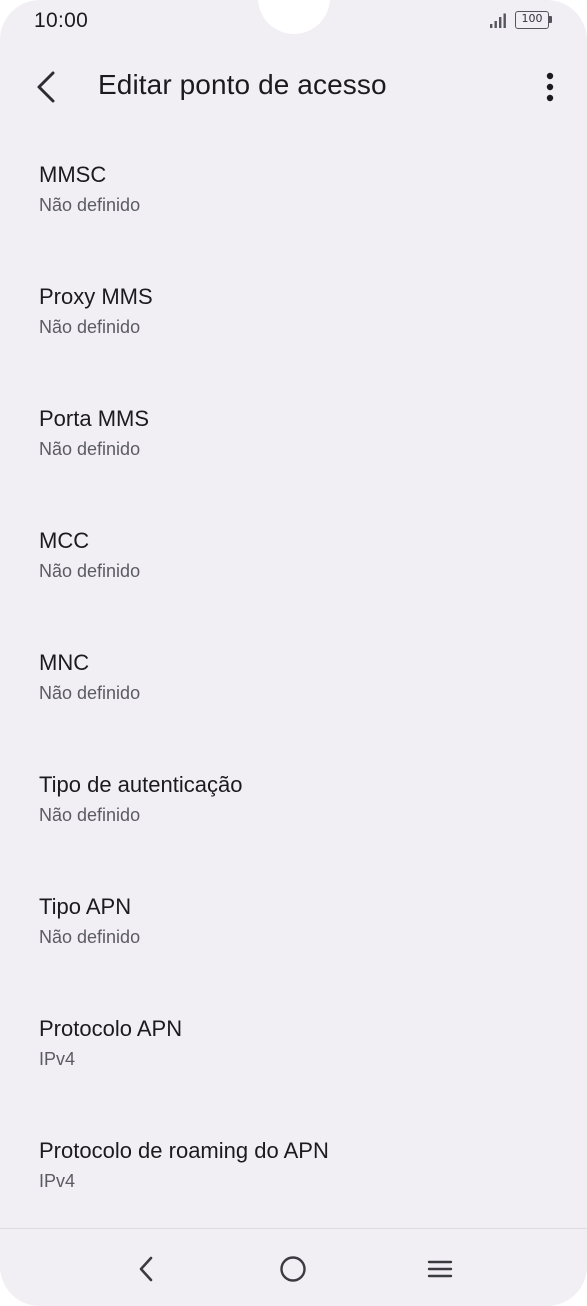 The height and width of the screenshot is (1306, 587). I want to click on navigation-bar, so click(293, 1267).